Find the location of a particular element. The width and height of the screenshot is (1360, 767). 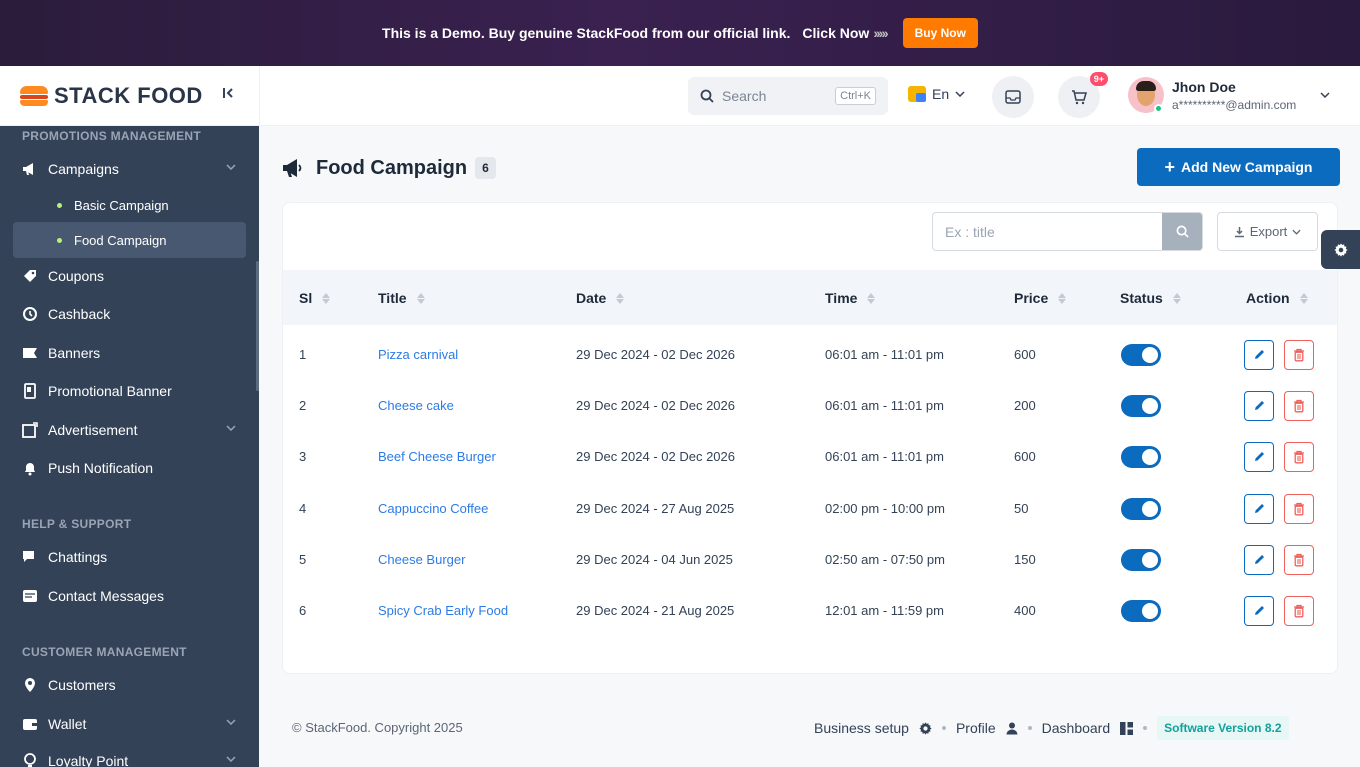

add-new-campaign-button: + Add New Campaign is located at coordinates (1238, 167).